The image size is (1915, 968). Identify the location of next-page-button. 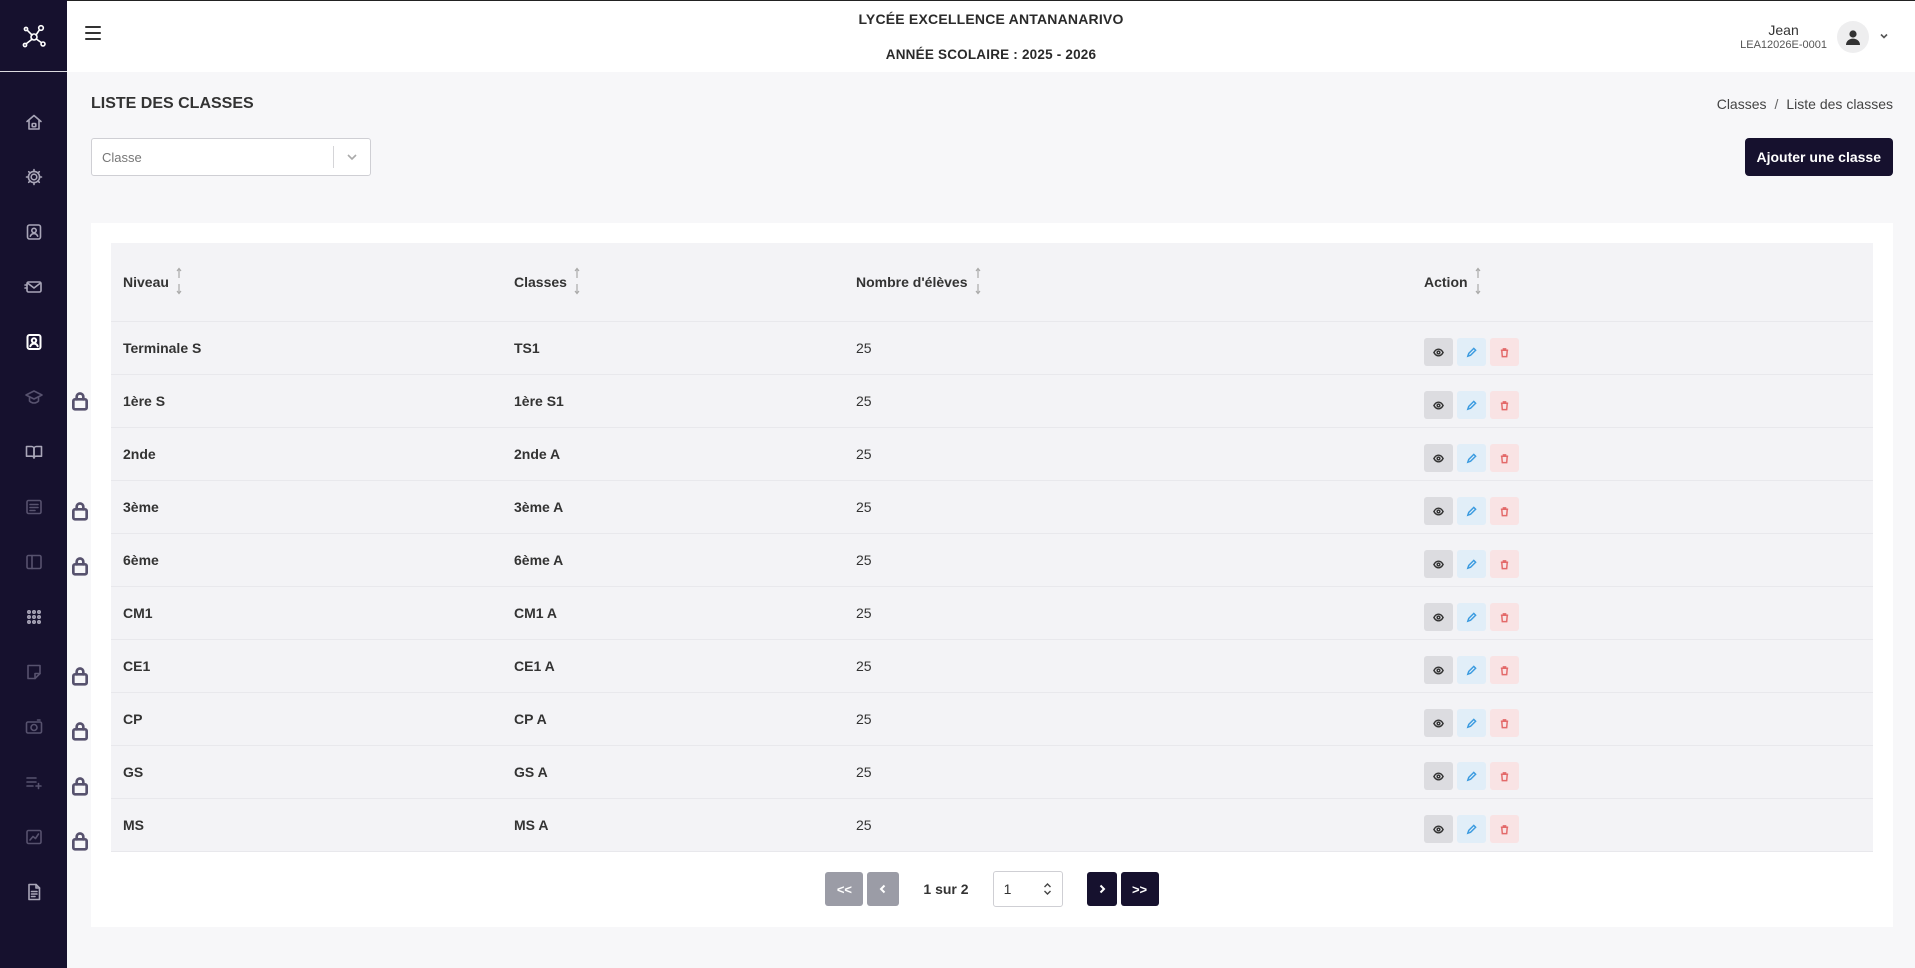
(1101, 889).